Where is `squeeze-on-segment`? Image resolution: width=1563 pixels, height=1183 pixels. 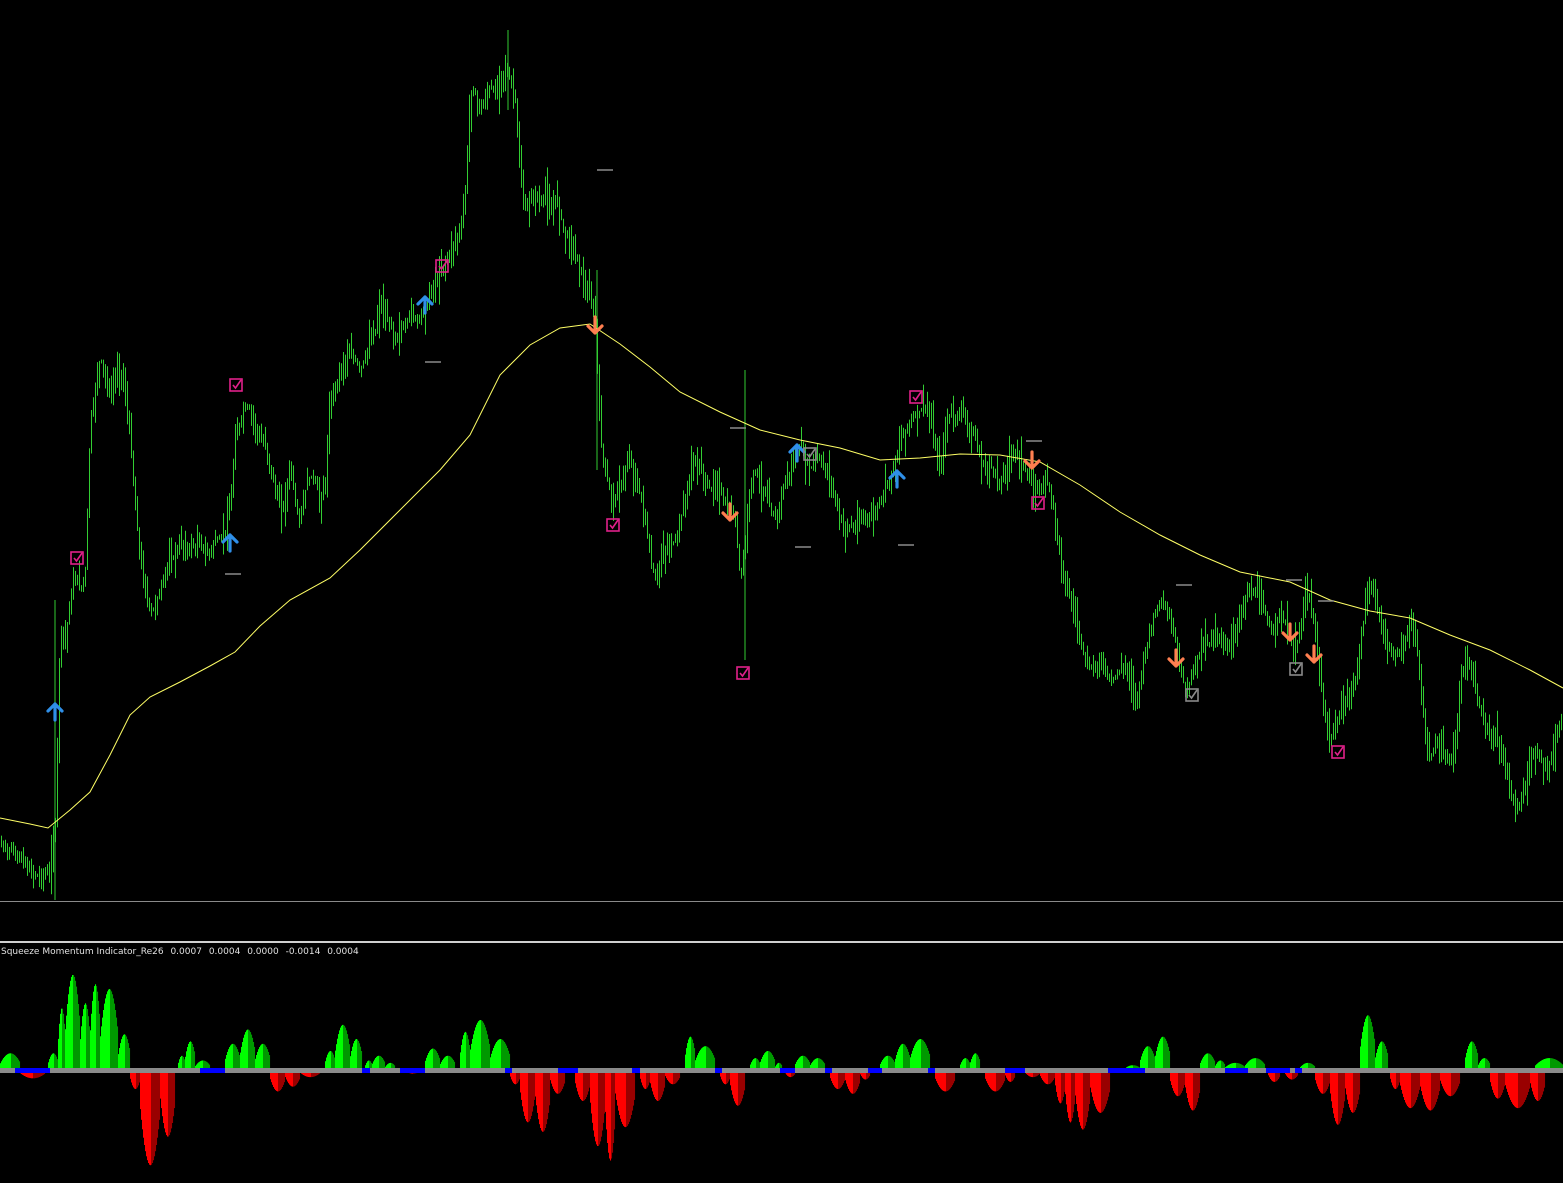 squeeze-on-segment is located at coordinates (636, 1070).